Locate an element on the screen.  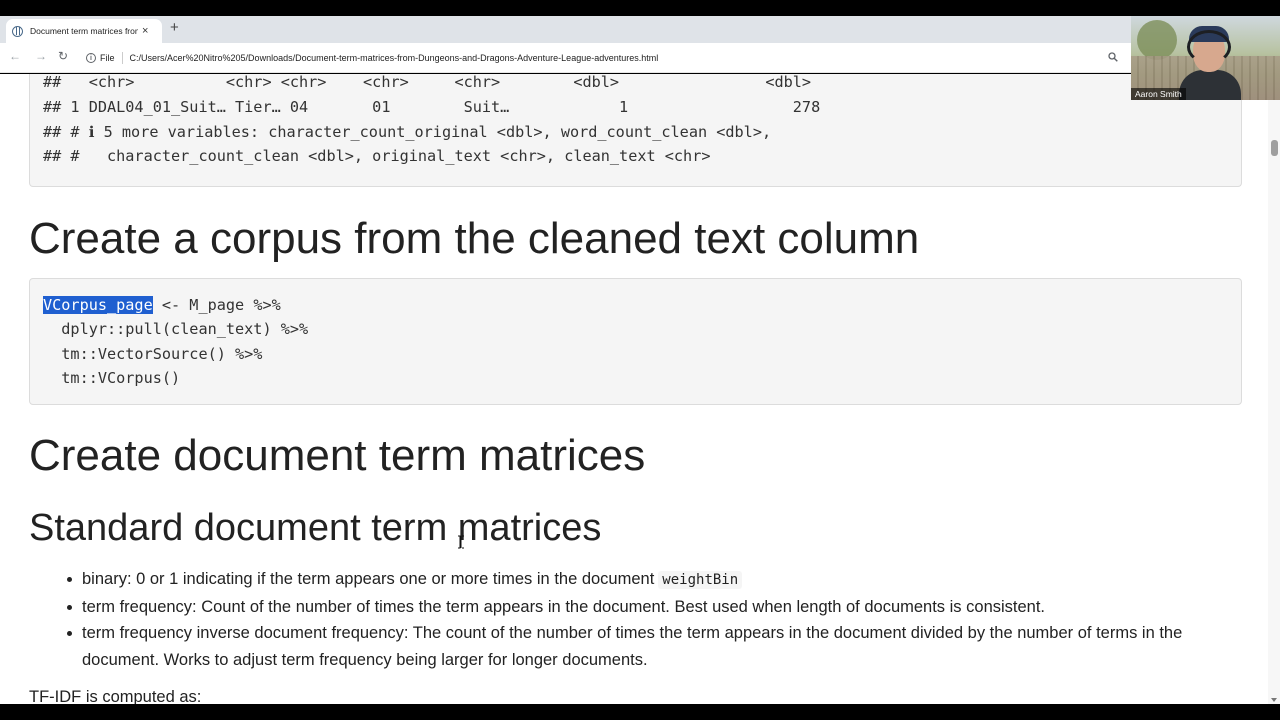
tab-close-icon: × is located at coordinates (145, 31).